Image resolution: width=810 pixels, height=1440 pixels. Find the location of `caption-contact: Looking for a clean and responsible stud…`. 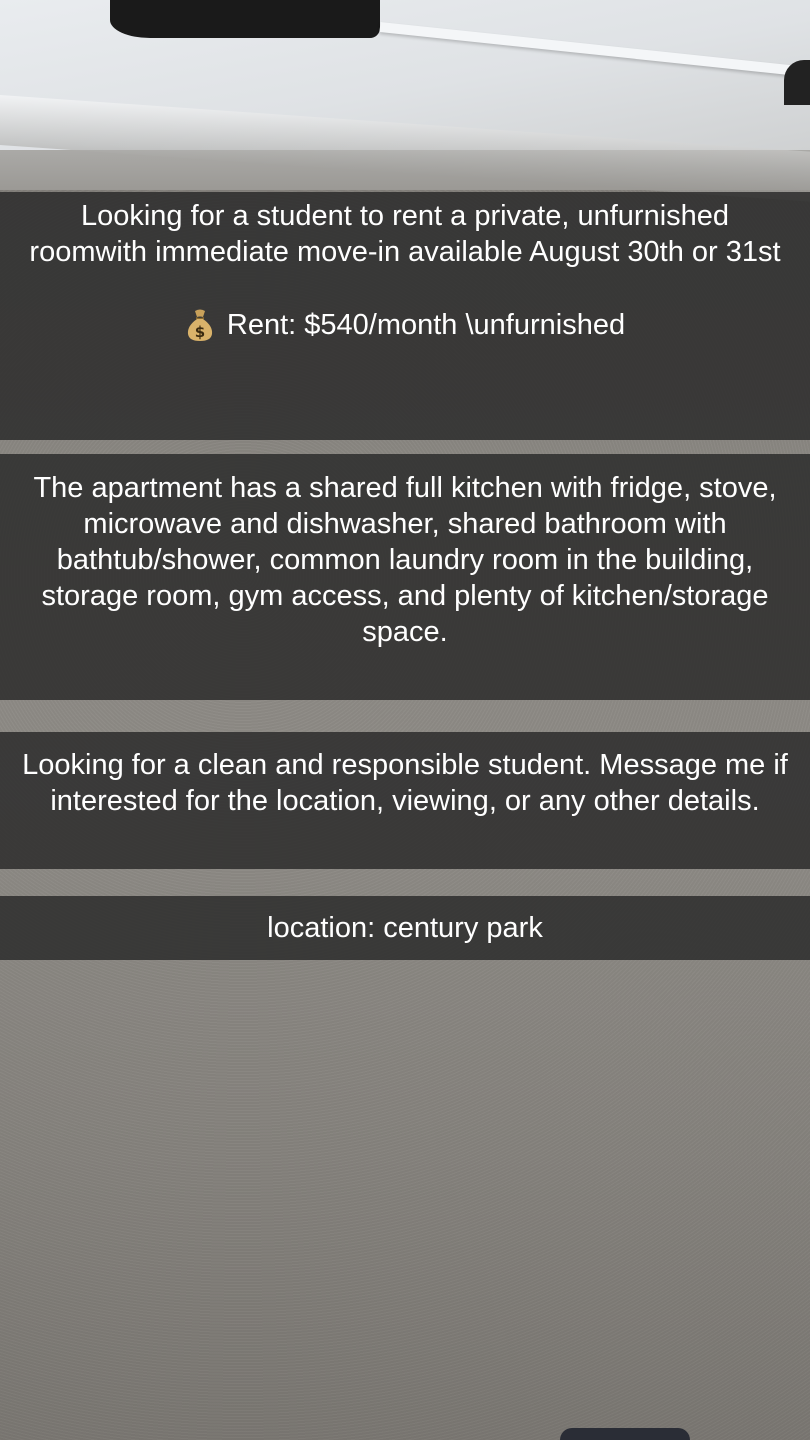

caption-contact: Looking for a clean and responsible stud… is located at coordinates (405, 800).